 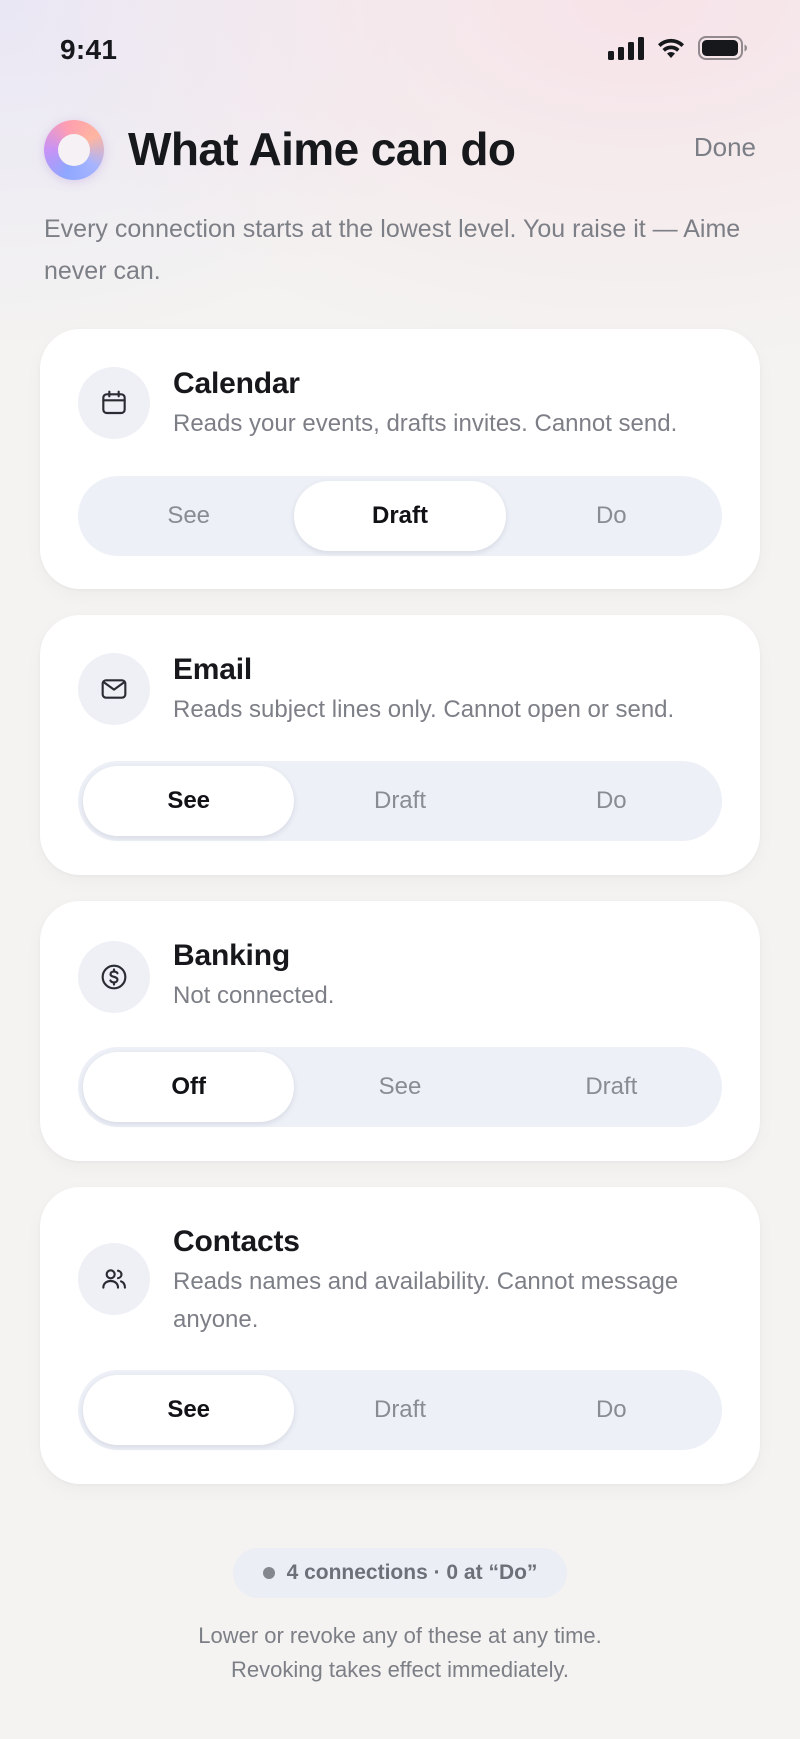 What do you see at coordinates (114, 403) in the screenshot?
I see `calendar-icon` at bounding box center [114, 403].